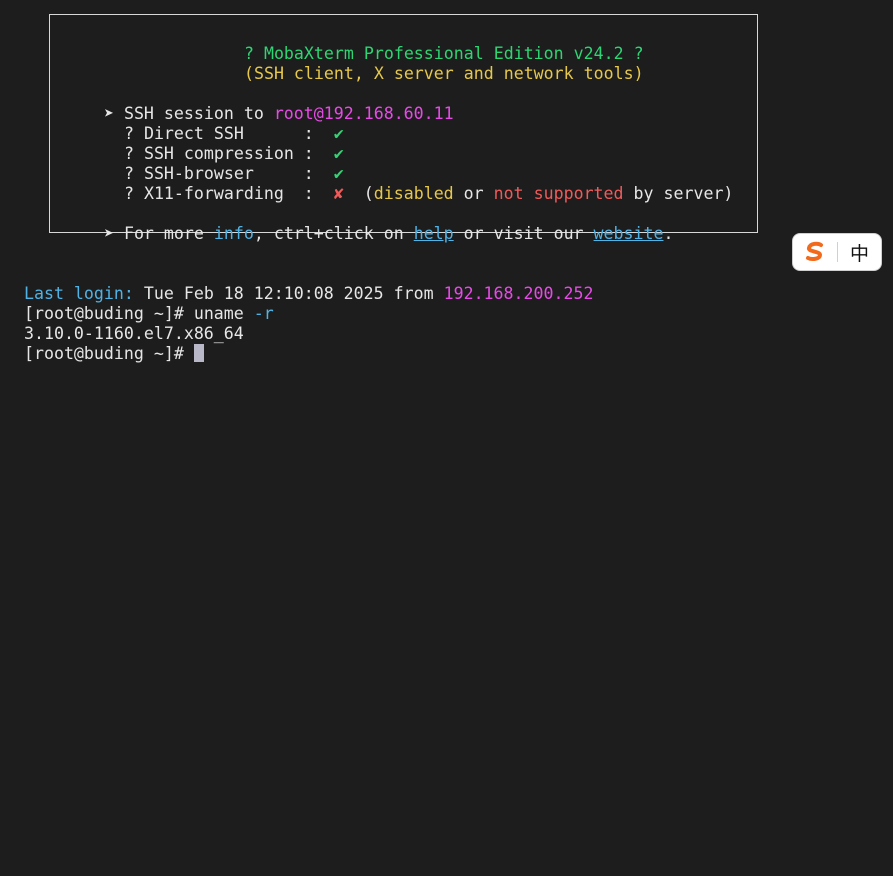 The width and height of the screenshot is (893, 876). I want to click on feature-ssh-browser: ? SSH-browser : ✔, so click(233, 173).